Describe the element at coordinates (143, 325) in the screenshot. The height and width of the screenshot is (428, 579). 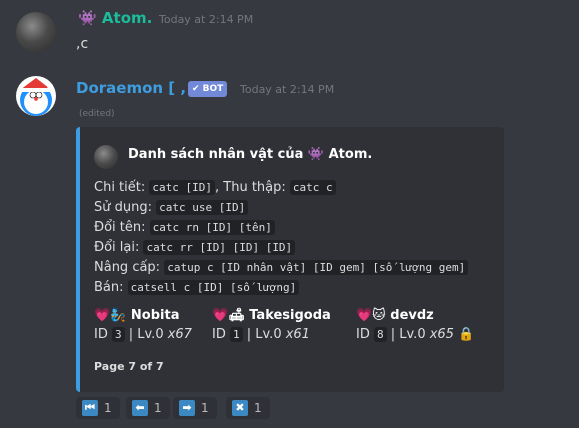
I see `field-nobita: 💗🧞 Nobita ID 3 | Lv.0 x67` at that location.